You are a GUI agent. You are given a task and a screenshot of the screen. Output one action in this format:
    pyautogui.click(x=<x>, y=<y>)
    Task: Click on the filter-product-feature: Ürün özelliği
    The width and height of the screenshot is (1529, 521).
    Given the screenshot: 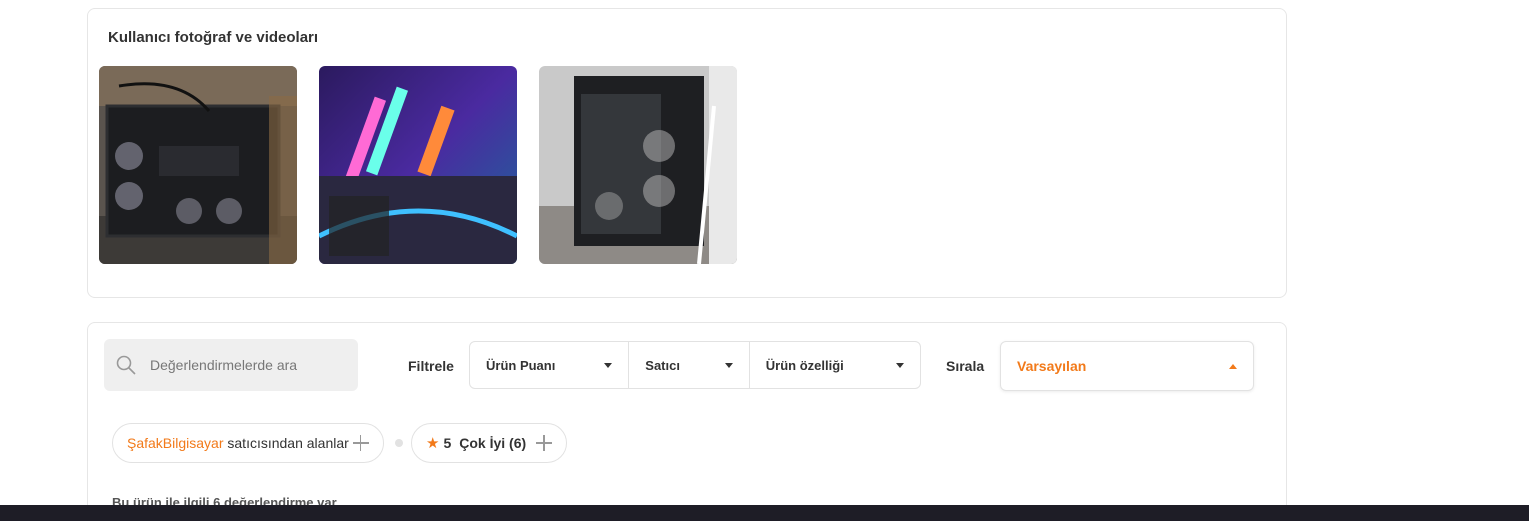 What is the action you would take?
    pyautogui.click(x=835, y=365)
    